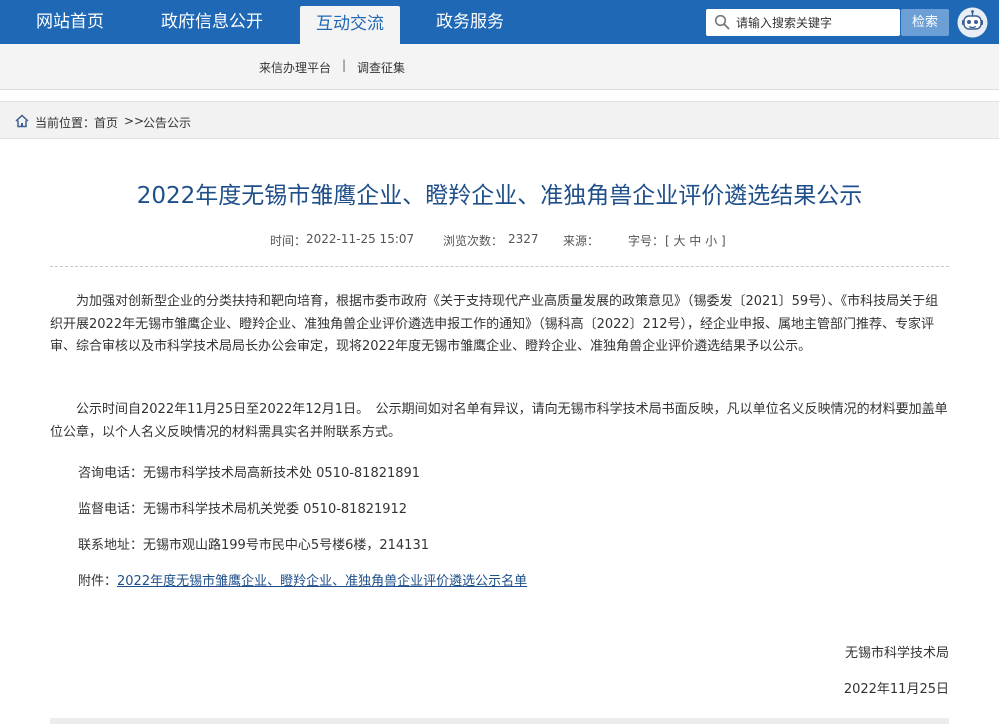 The height and width of the screenshot is (724, 999). What do you see at coordinates (972, 22) in the screenshot?
I see `robot-icon` at bounding box center [972, 22].